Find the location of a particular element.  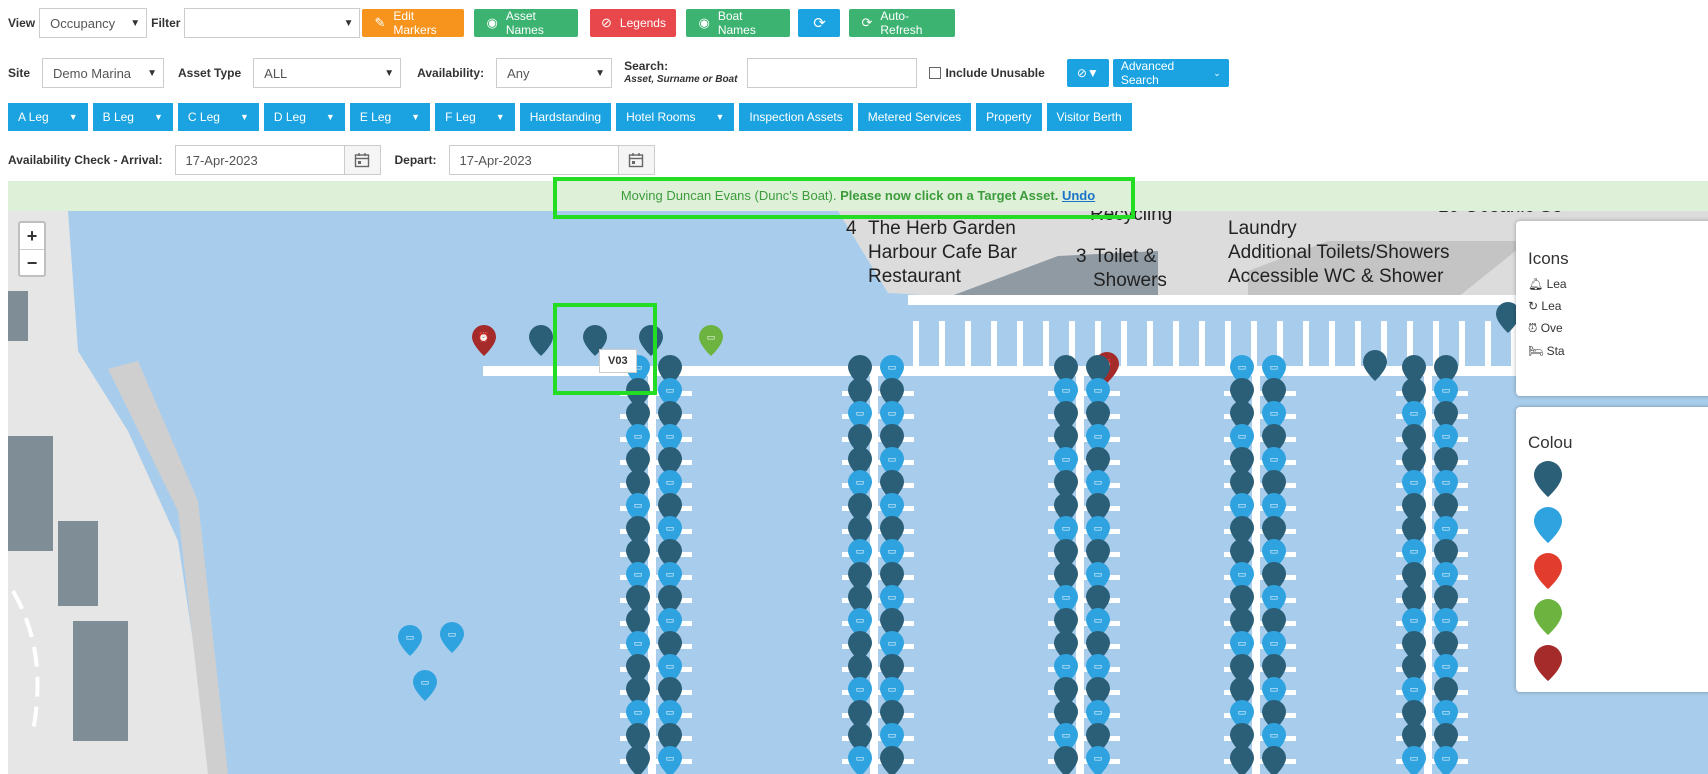

refresh-icon: ⟳ is located at coordinates (867, 22).